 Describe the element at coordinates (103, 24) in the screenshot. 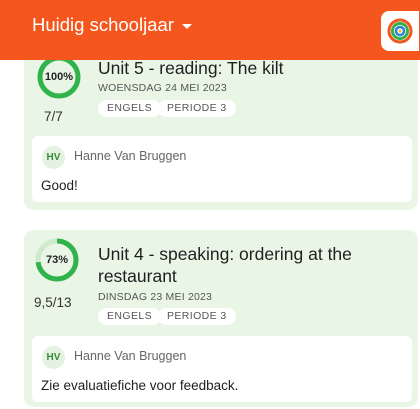

I see `school-year-label: Huidig schooljaar` at that location.